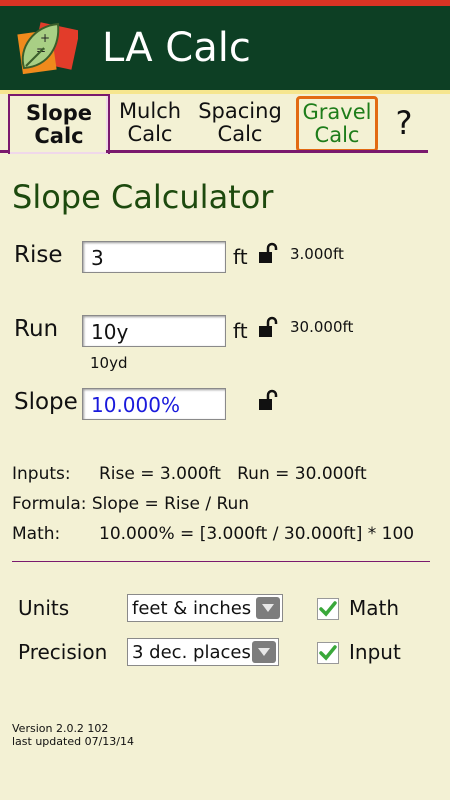  What do you see at coordinates (240, 111) in the screenshot?
I see `tab-label-line1: Spacing` at bounding box center [240, 111].